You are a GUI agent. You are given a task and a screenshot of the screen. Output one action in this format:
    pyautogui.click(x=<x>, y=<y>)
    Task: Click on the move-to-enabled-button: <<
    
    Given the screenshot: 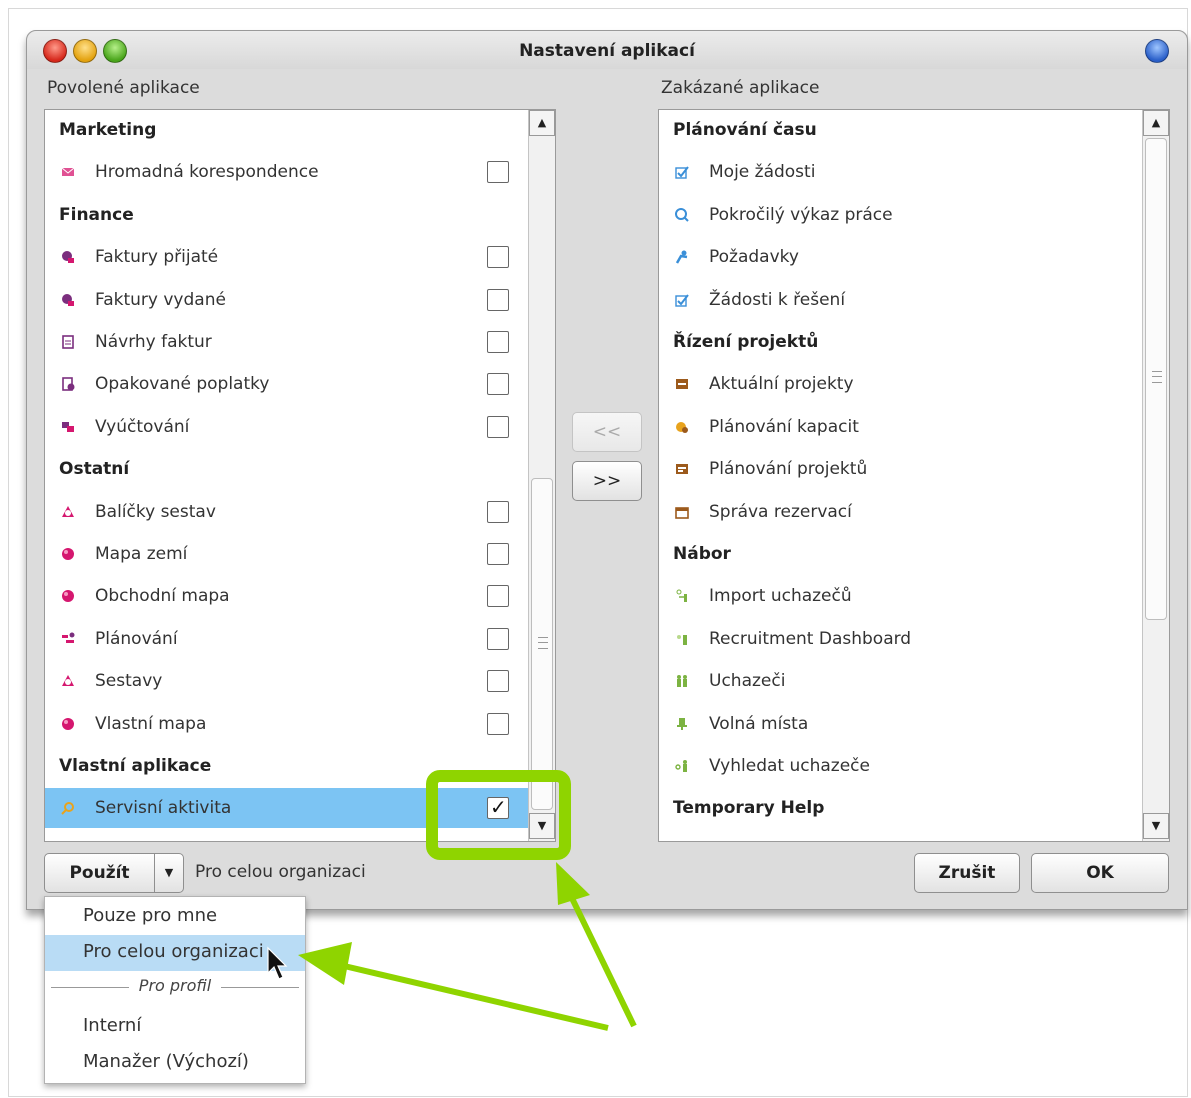 What is the action you would take?
    pyautogui.click(x=607, y=432)
    